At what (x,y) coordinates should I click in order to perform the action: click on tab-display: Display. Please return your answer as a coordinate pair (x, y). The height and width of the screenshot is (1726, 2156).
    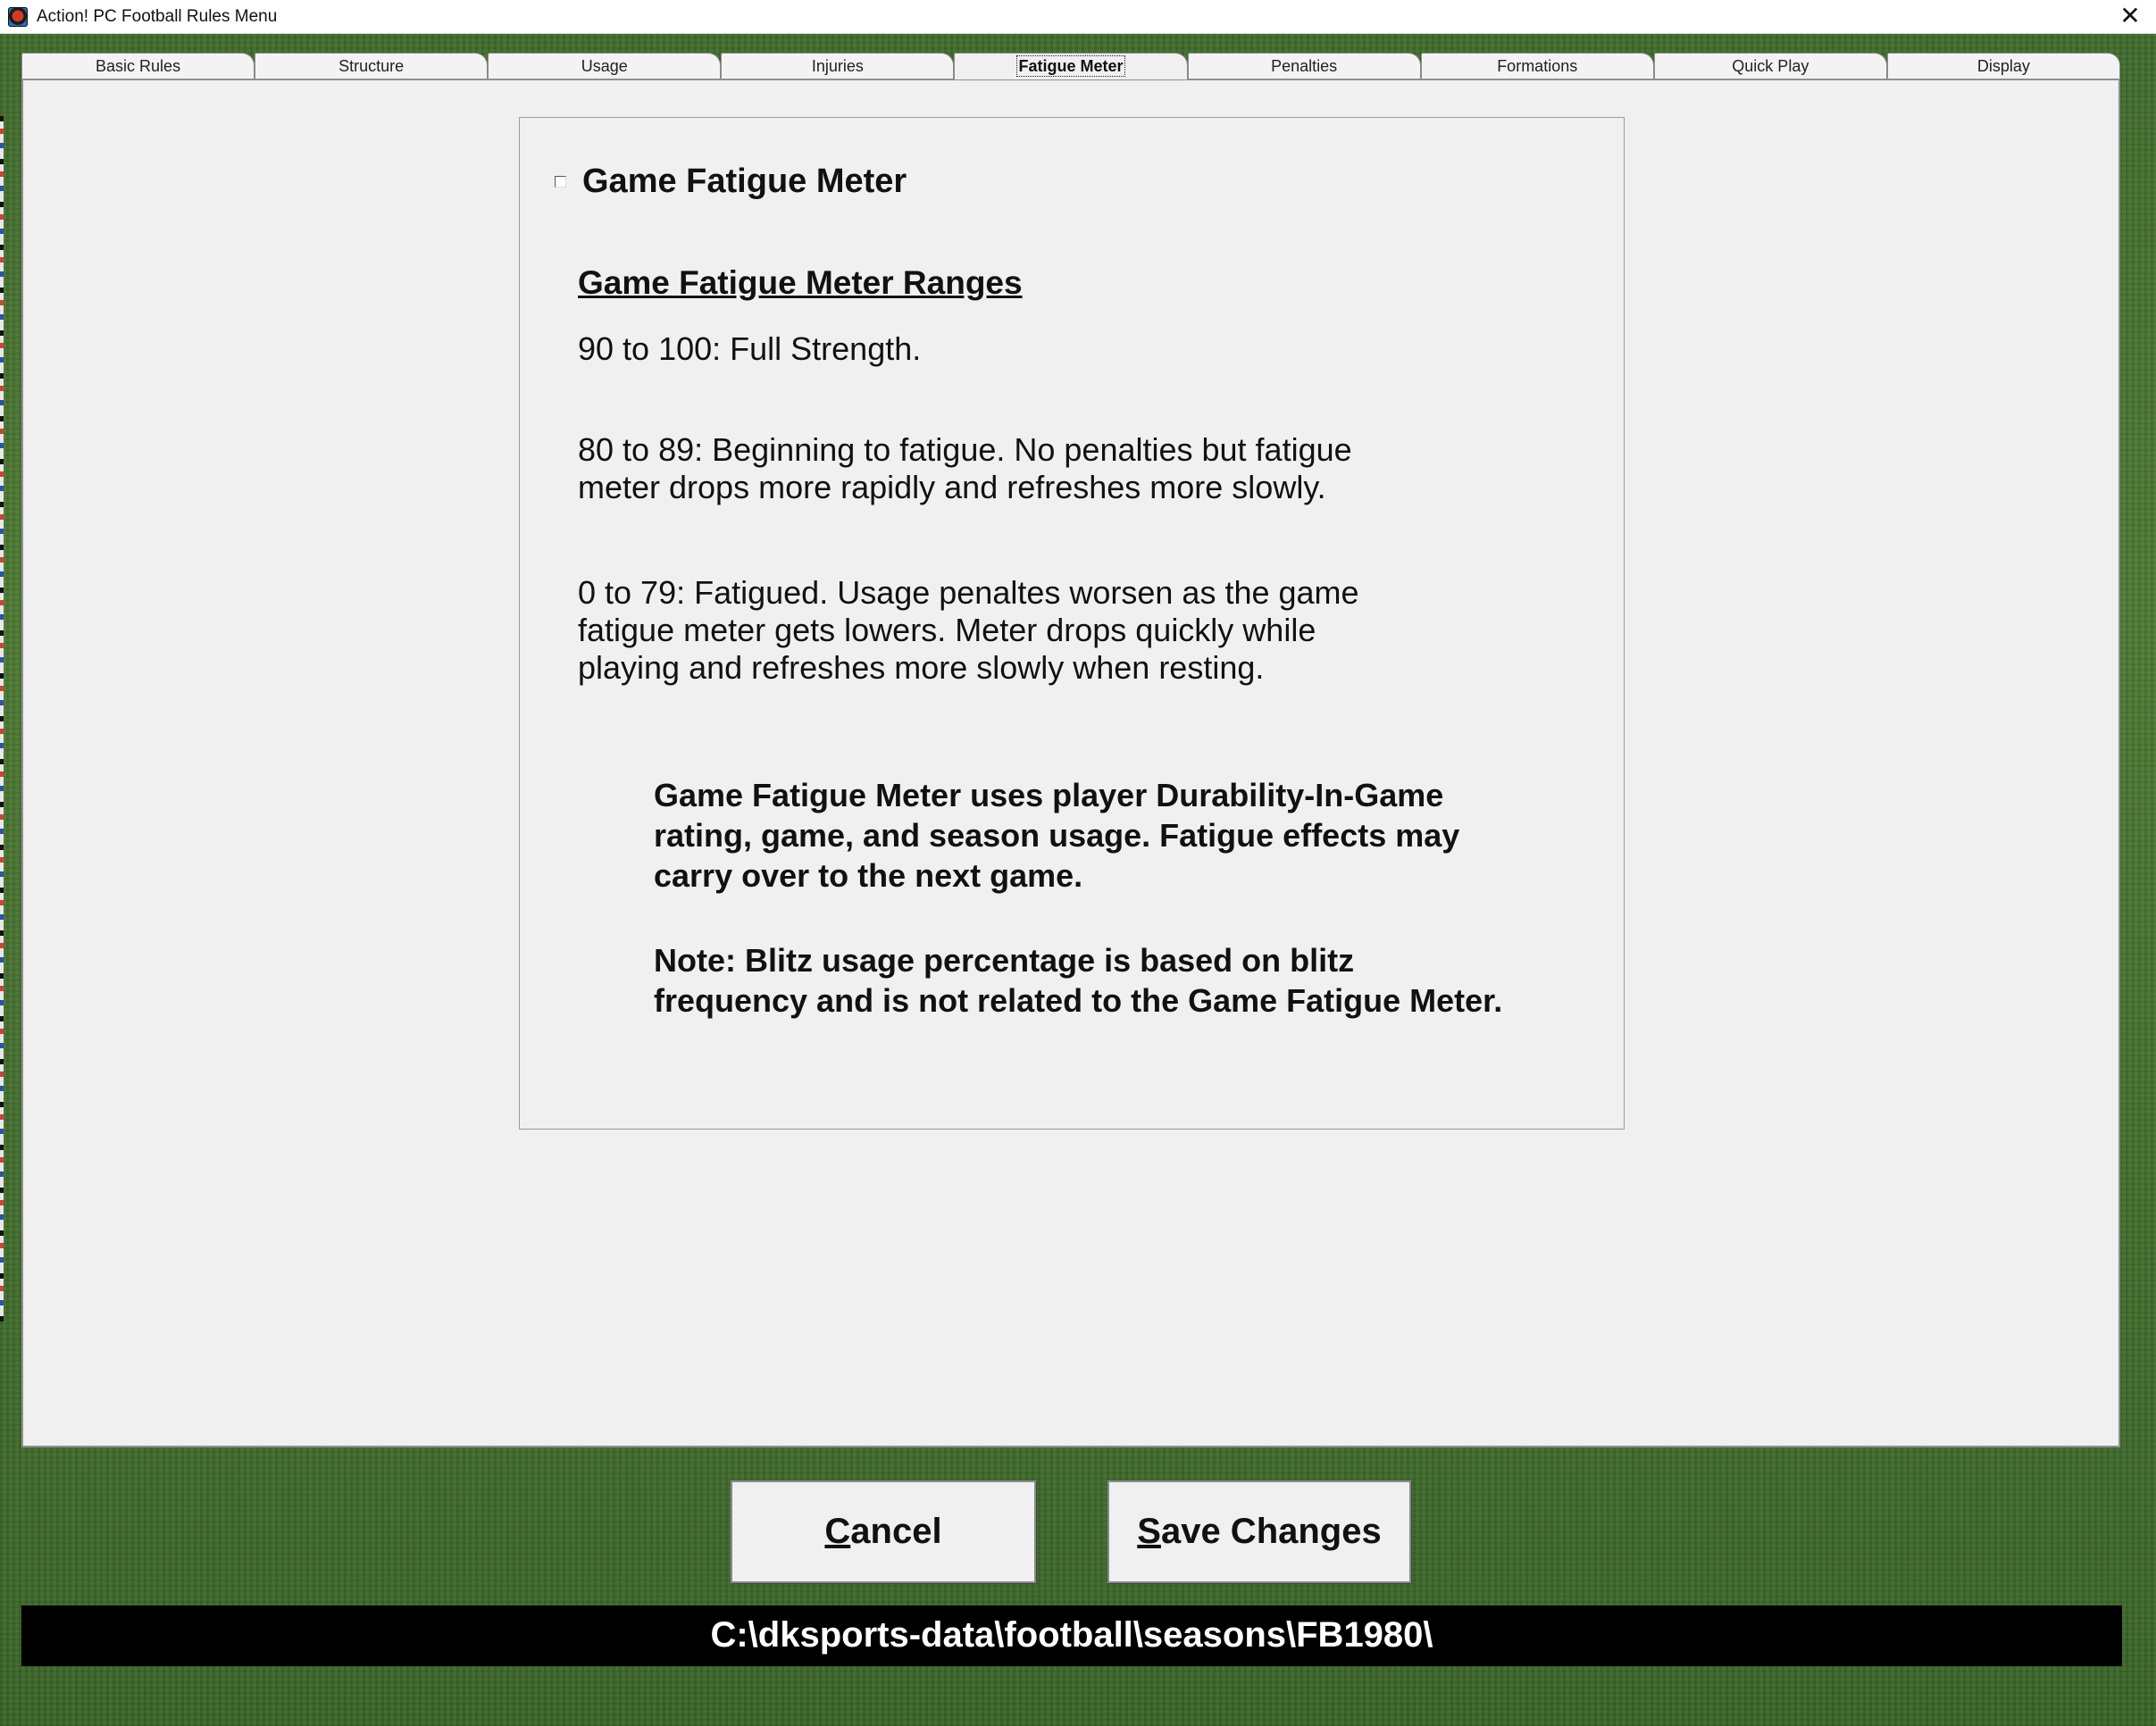
    Looking at the image, I should click on (2003, 66).